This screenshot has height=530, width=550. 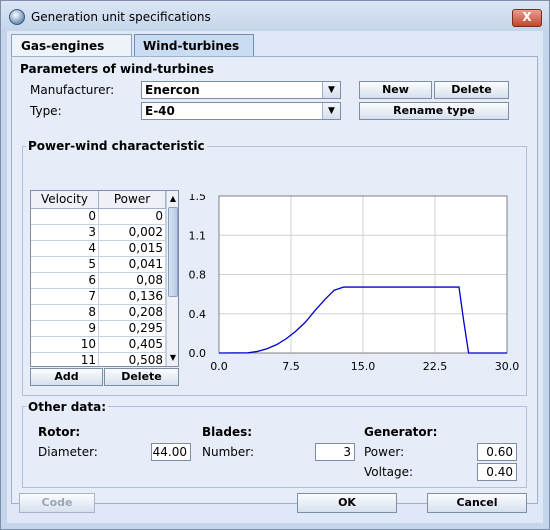 I want to click on table-row: 6 0,08, so click(x=98, y=281).